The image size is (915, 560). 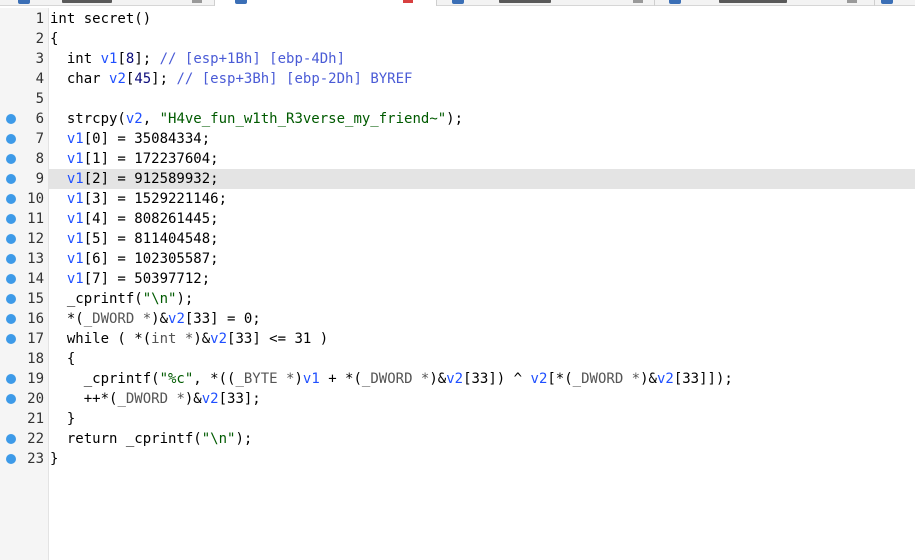 What do you see at coordinates (895, 3) in the screenshot?
I see `tab-overflow` at bounding box center [895, 3].